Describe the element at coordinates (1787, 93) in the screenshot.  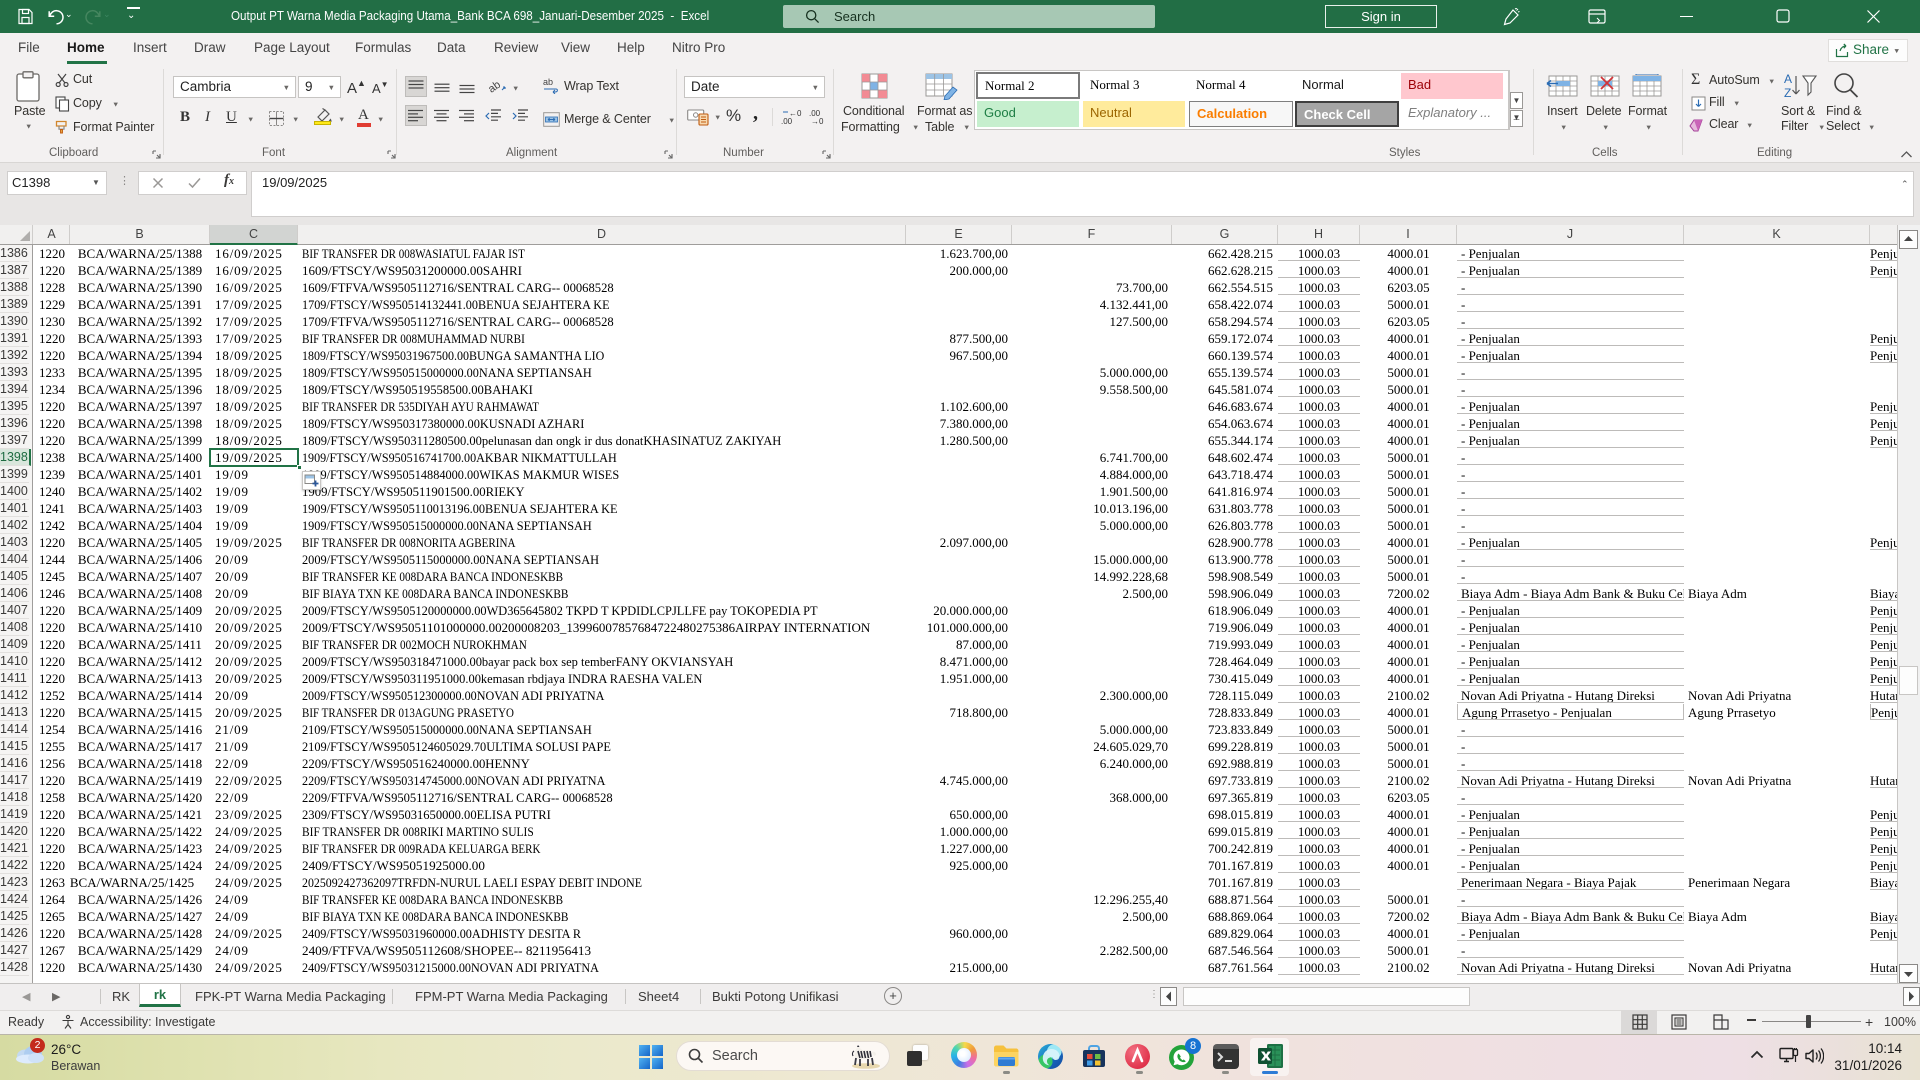
I see `svg-text: Z` at that location.